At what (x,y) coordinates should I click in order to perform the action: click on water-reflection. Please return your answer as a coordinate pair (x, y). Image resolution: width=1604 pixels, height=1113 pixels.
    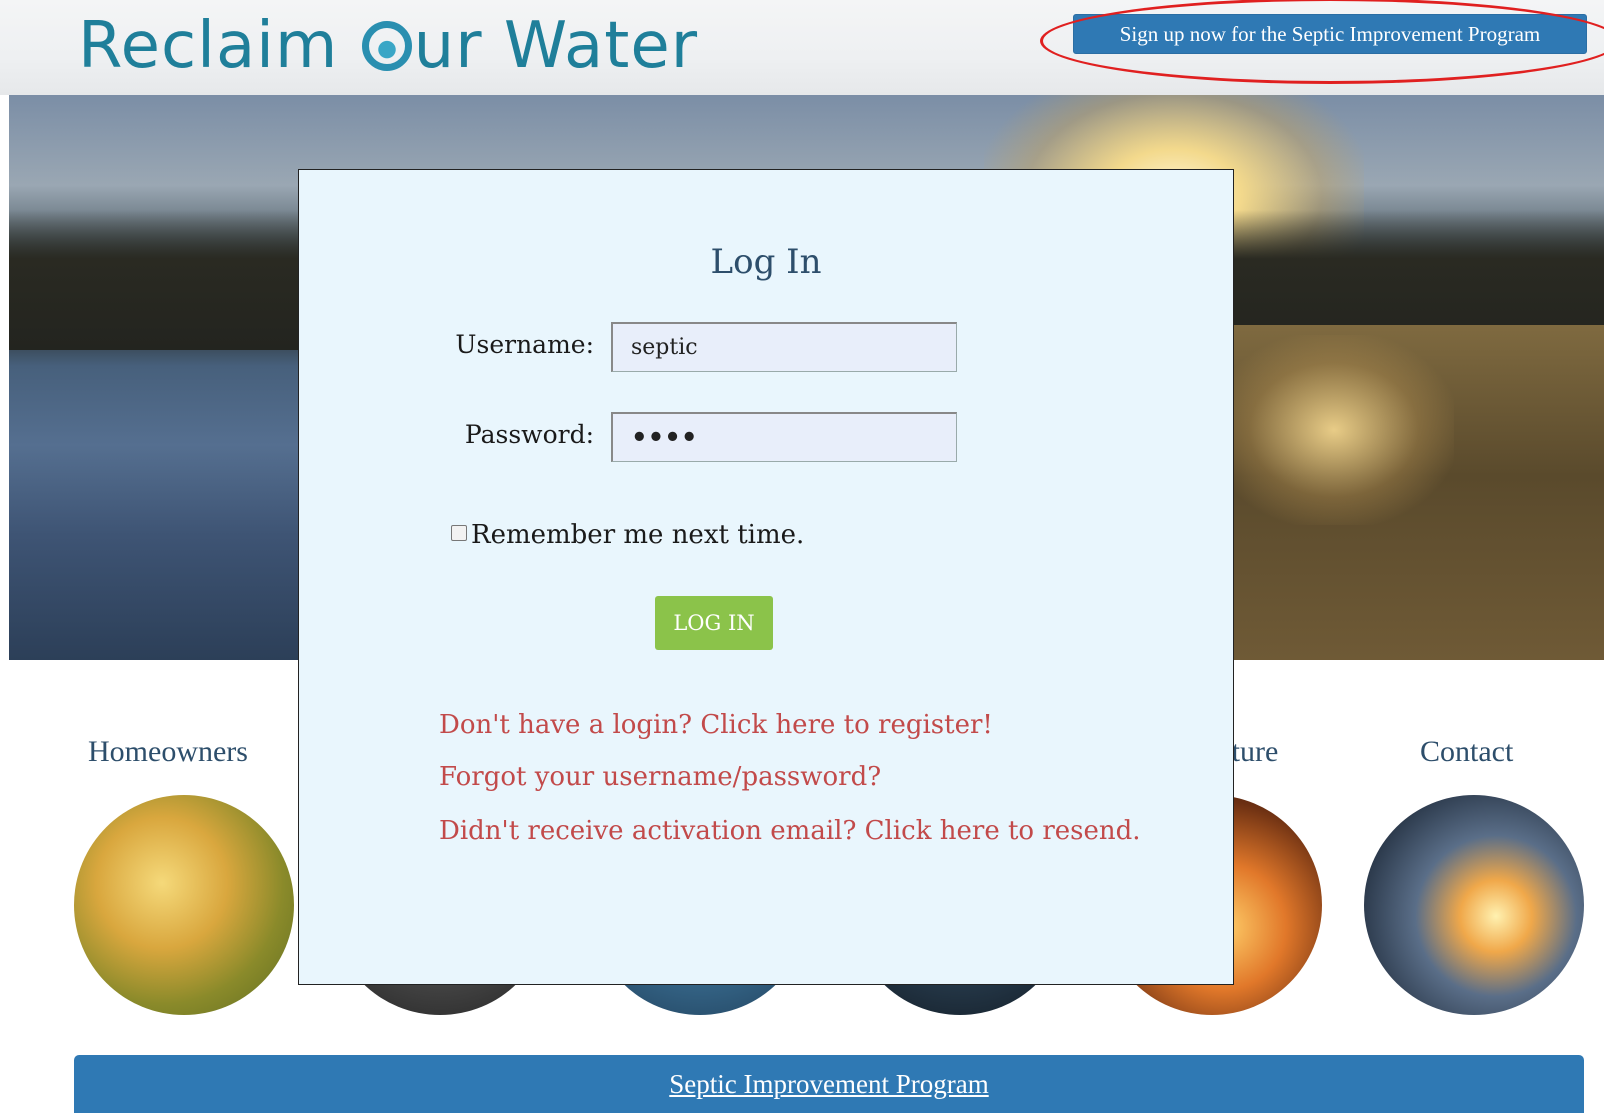
    Looking at the image, I should click on (1334, 430).